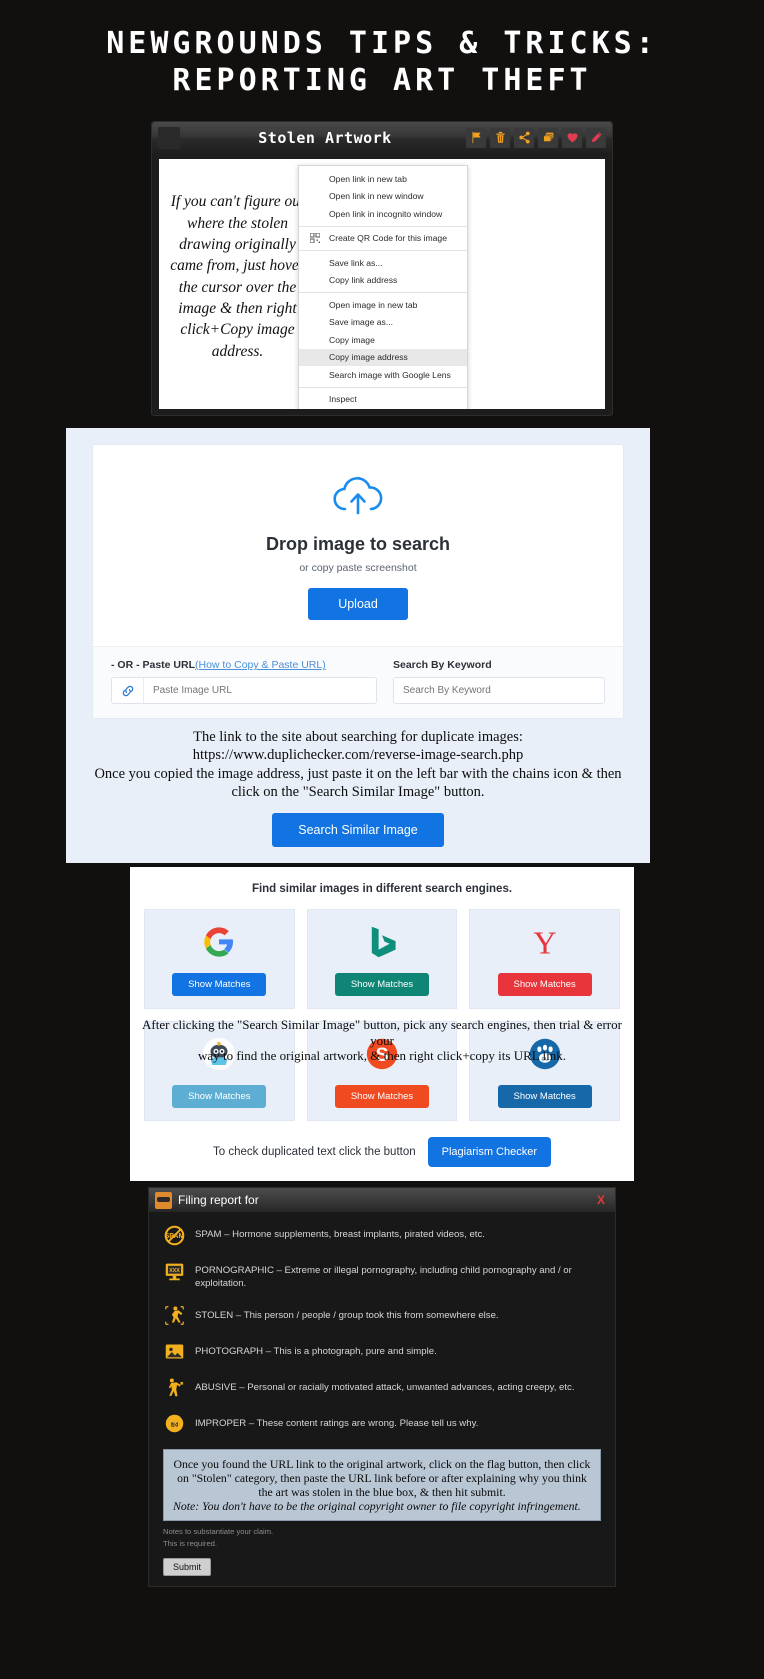 The height and width of the screenshot is (1679, 764). I want to click on chain-link-icon, so click(128, 691).